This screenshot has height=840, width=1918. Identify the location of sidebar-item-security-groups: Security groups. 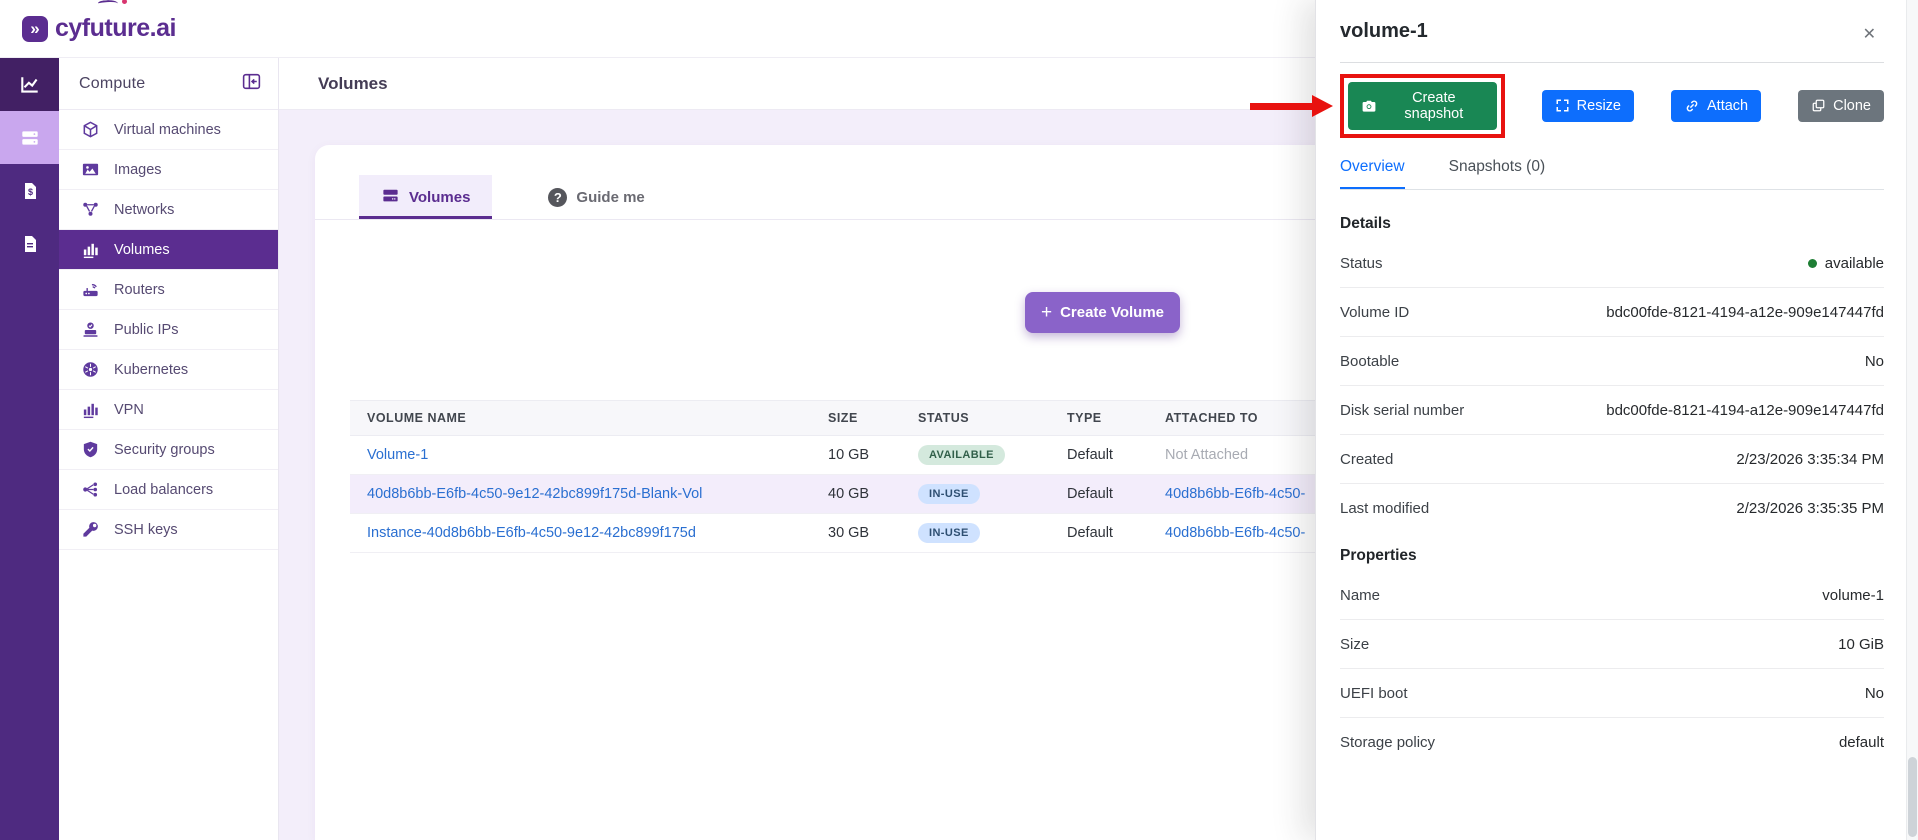
(168, 450).